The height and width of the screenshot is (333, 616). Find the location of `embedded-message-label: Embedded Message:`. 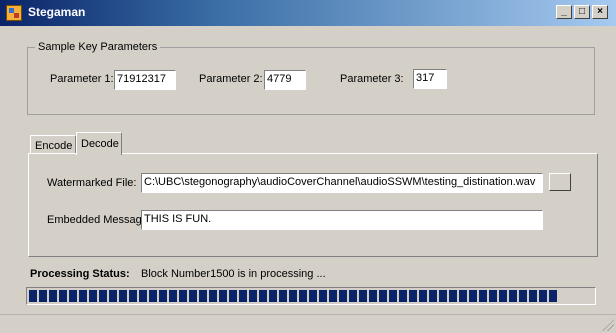

embedded-message-label: Embedded Message: is located at coordinates (99, 220).